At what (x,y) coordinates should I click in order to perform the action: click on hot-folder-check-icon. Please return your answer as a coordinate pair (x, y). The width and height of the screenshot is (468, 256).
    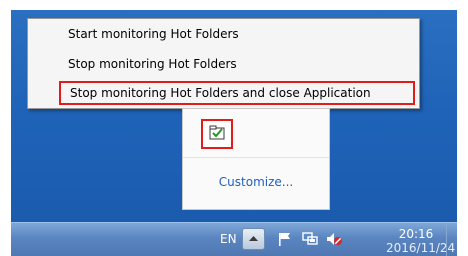
    Looking at the image, I should click on (217, 132).